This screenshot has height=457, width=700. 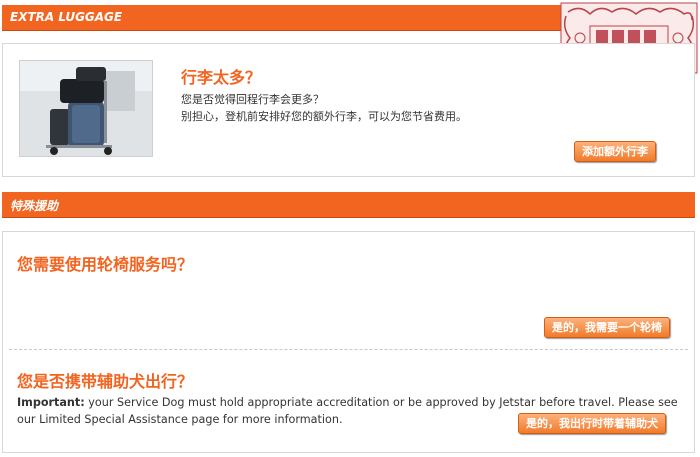 What do you see at coordinates (105, 381) in the screenshot?
I see `service-dog-question: 您是否携带辅助犬出行？` at bounding box center [105, 381].